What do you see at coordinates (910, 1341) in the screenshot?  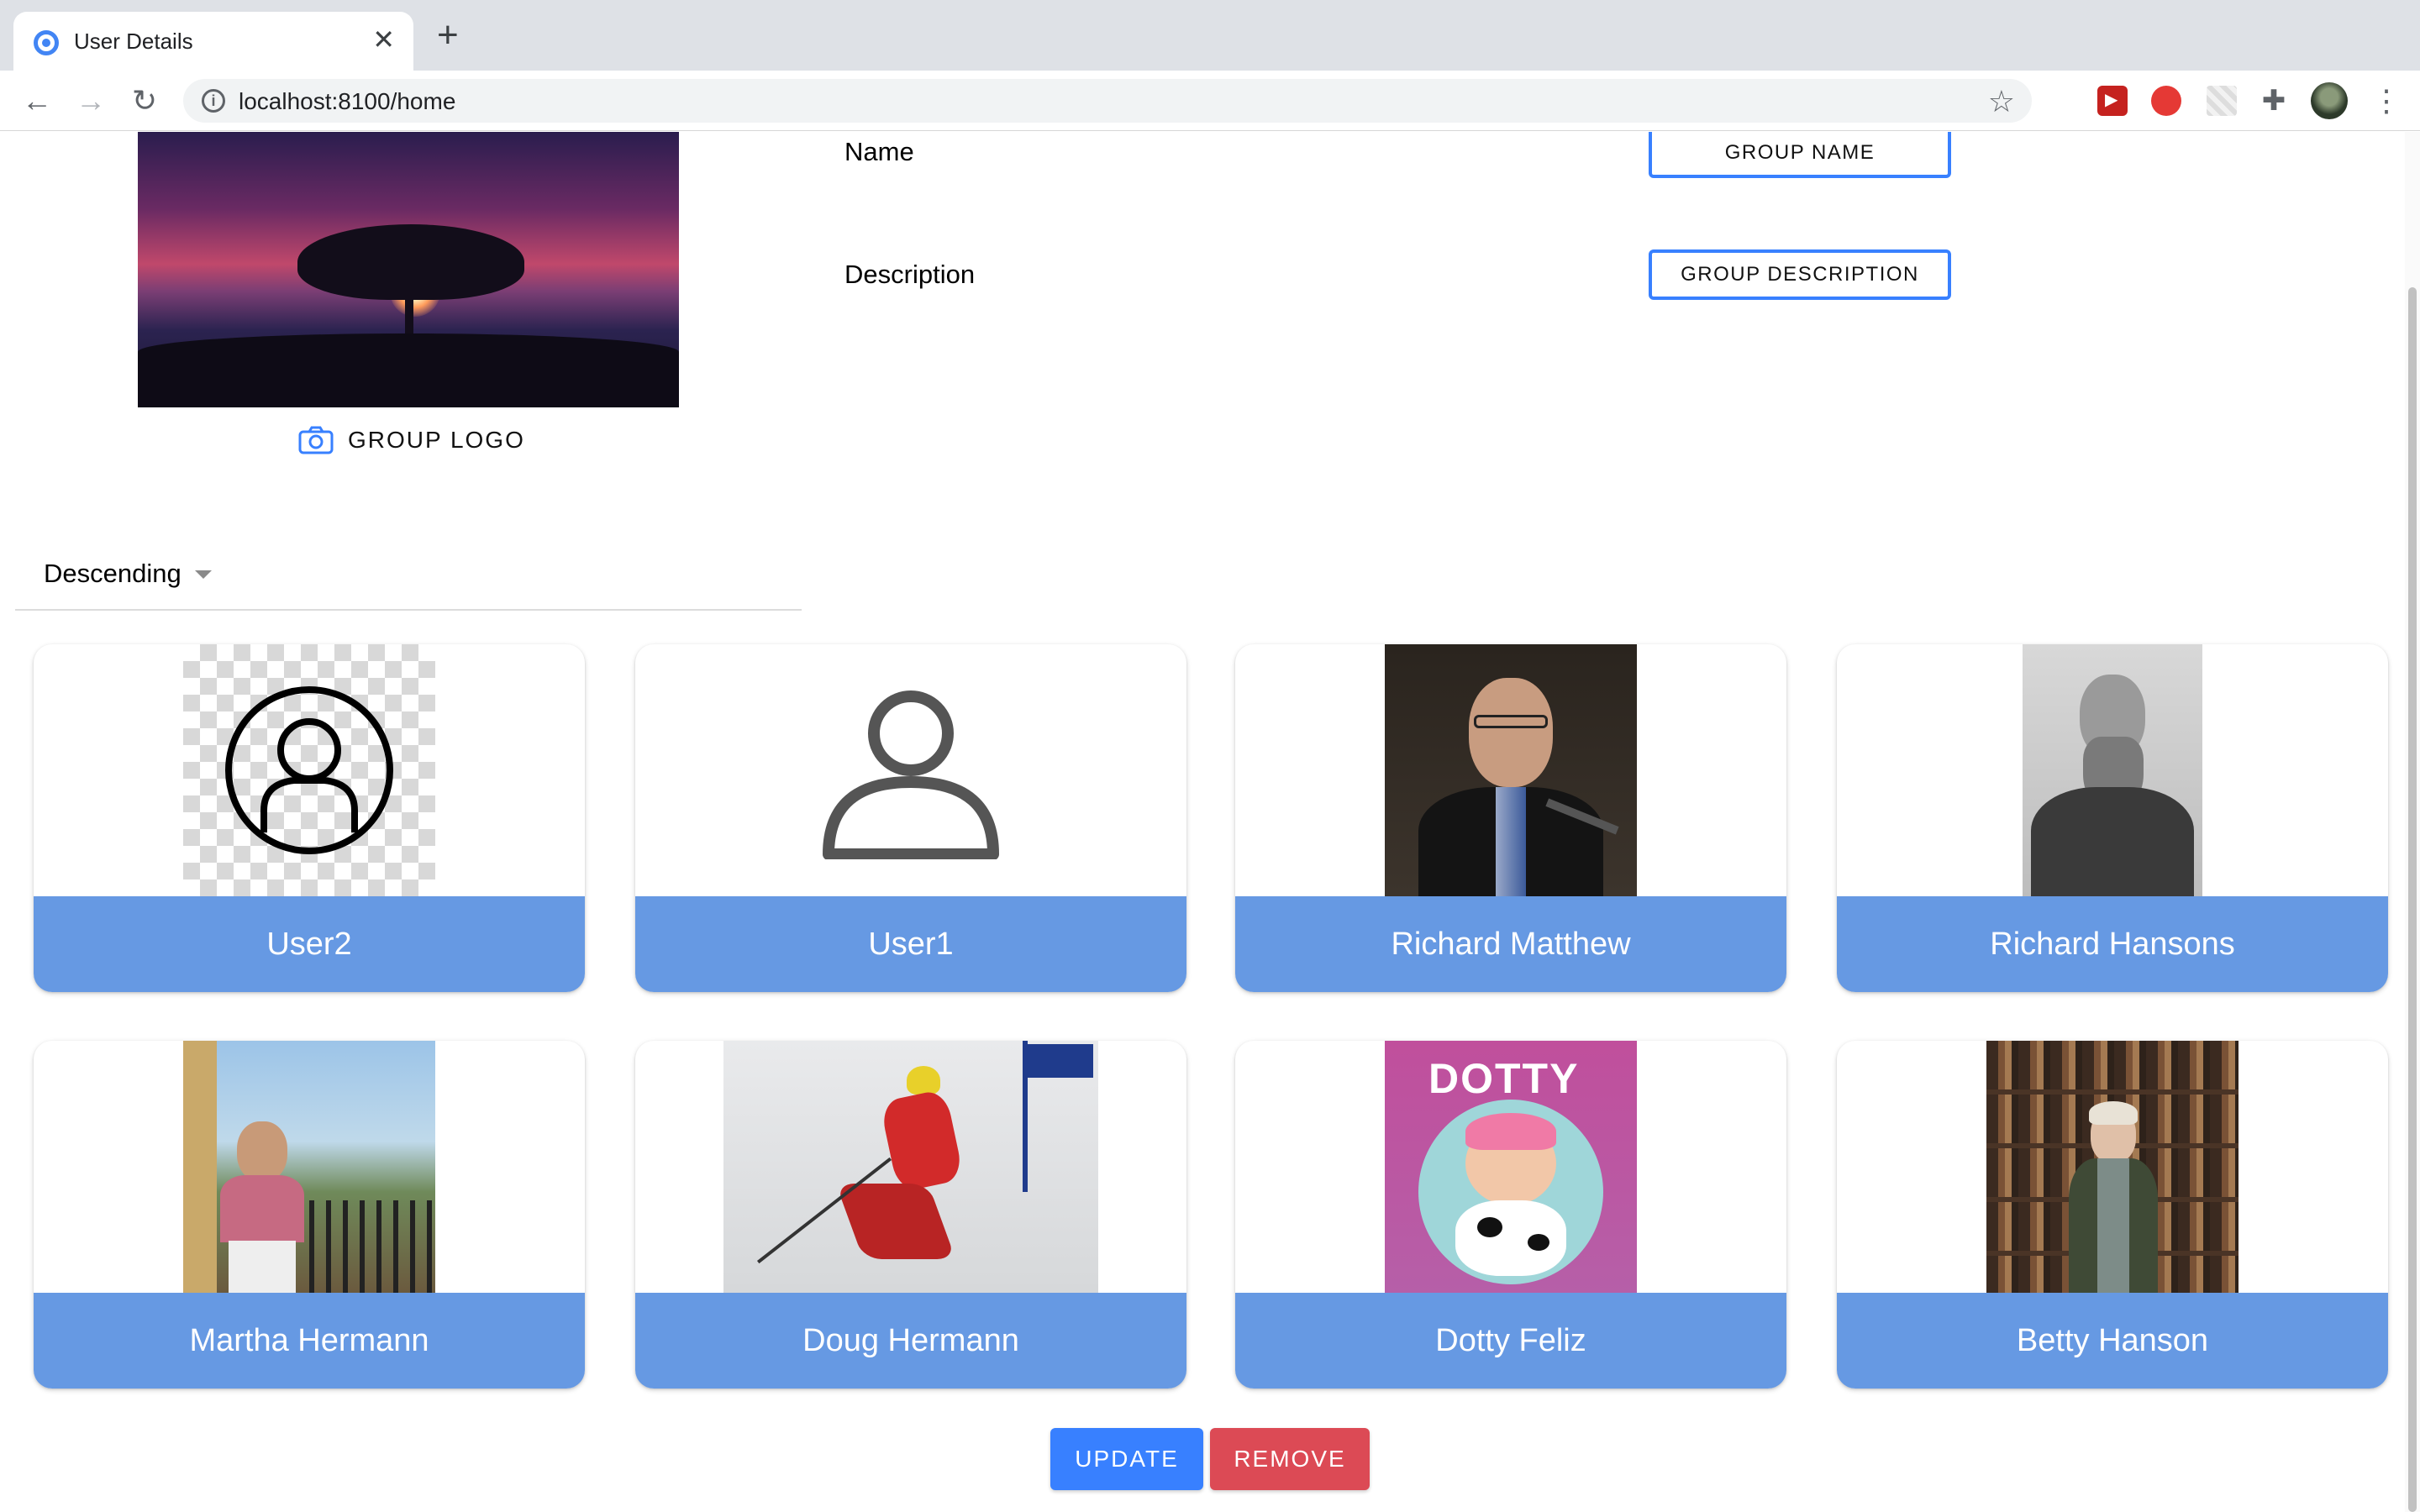 I see `user-name: Doug Hermann` at bounding box center [910, 1341].